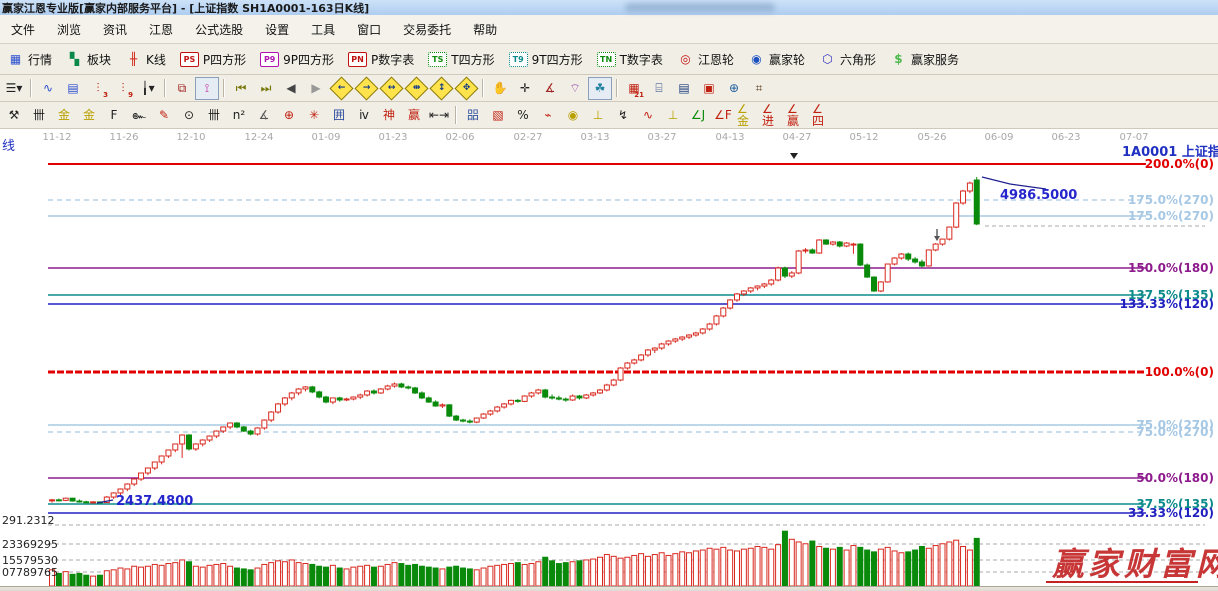 Image resolution: width=1218 pixels, height=591 pixels. I want to click on brush-tool-icon: ✎, so click(164, 115).